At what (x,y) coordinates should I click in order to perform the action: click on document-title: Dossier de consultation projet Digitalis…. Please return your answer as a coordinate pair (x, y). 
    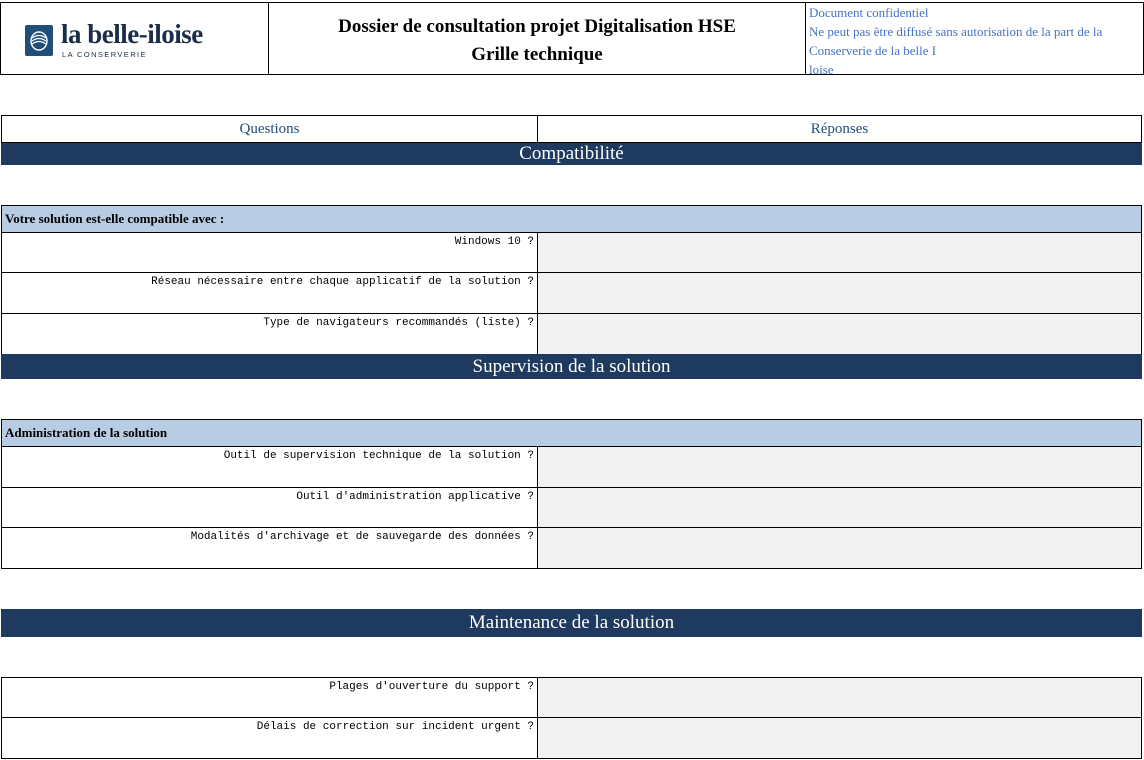
    Looking at the image, I should click on (537, 26).